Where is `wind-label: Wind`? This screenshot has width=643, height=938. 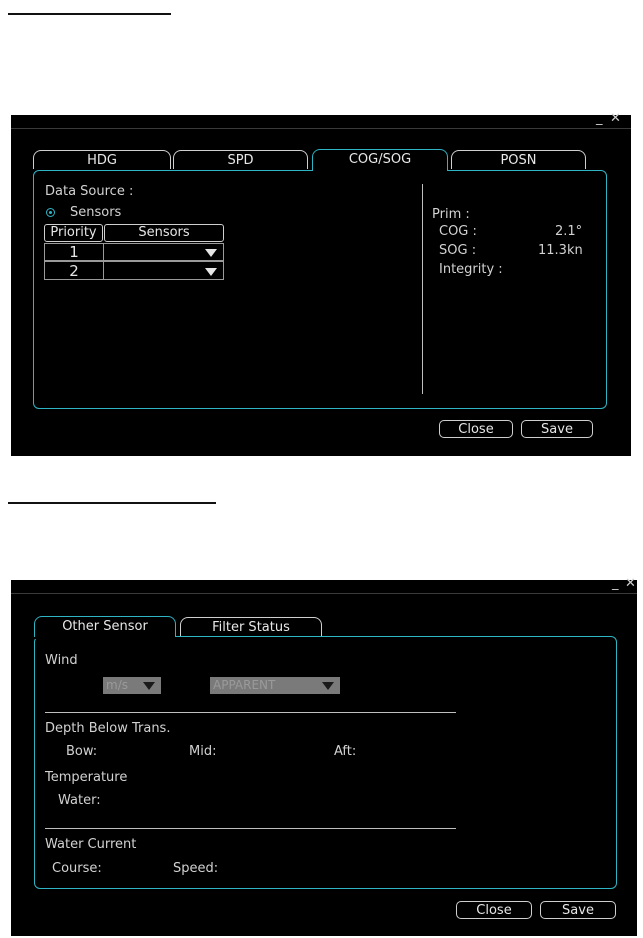 wind-label: Wind is located at coordinates (61, 660).